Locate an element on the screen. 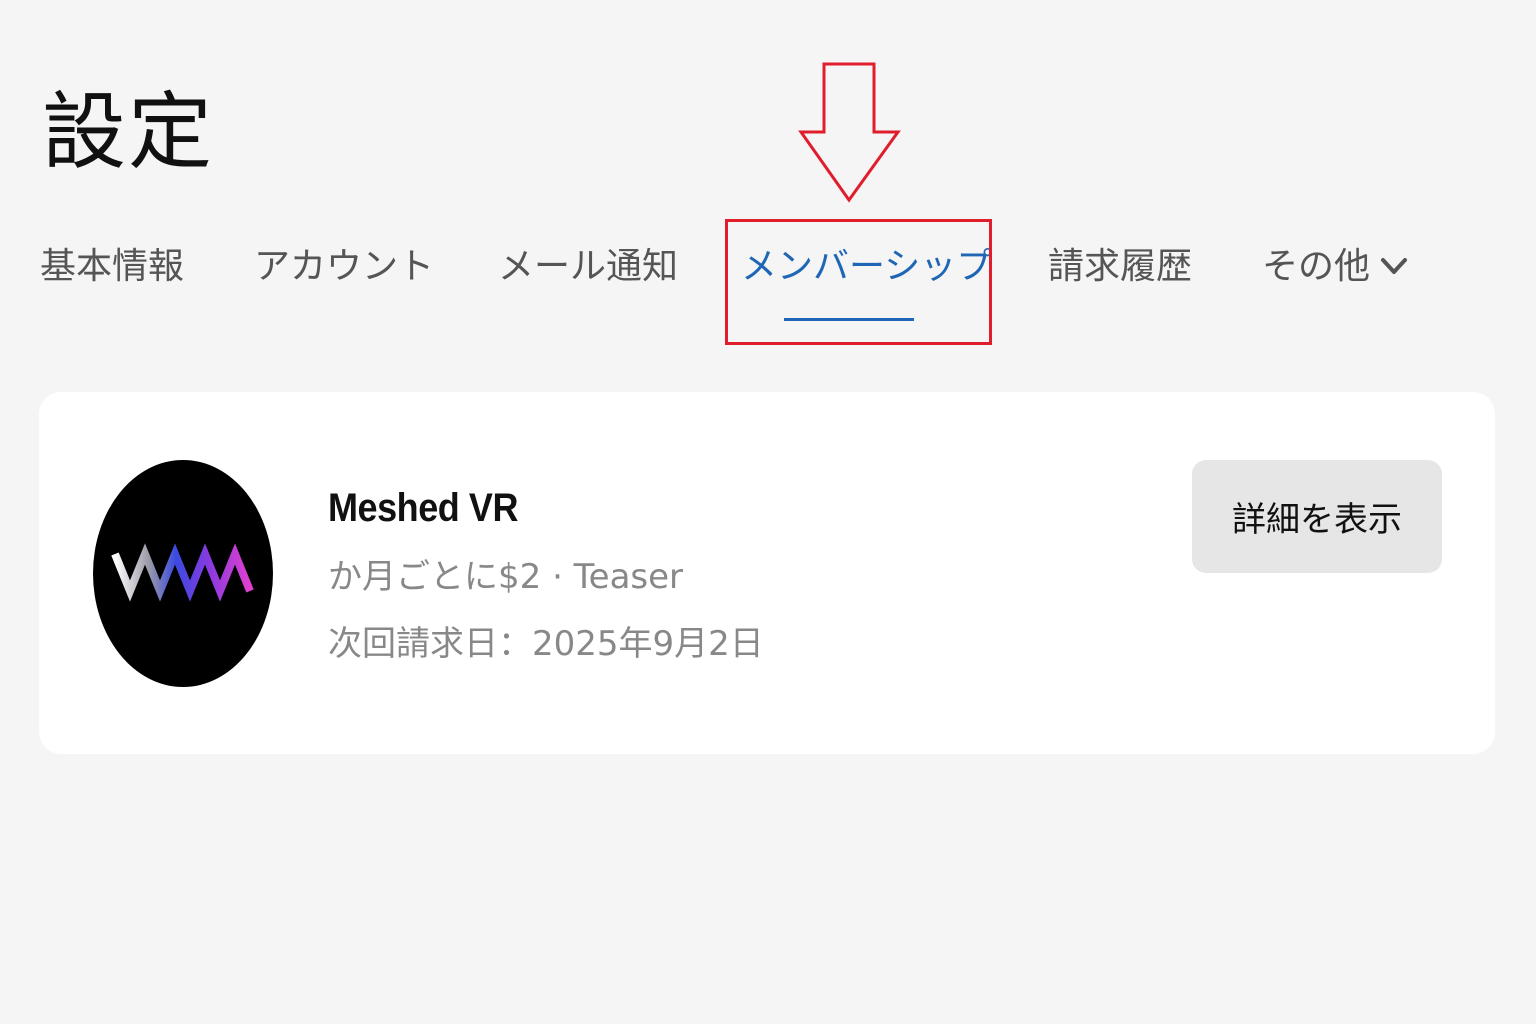  tab-account: アカウント is located at coordinates (344, 267).